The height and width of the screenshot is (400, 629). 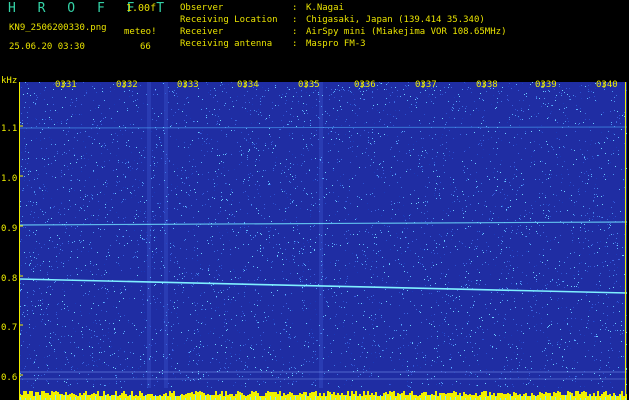 What do you see at coordinates (309, 85) in the screenshot?
I see `time-tick-label: 0335` at bounding box center [309, 85].